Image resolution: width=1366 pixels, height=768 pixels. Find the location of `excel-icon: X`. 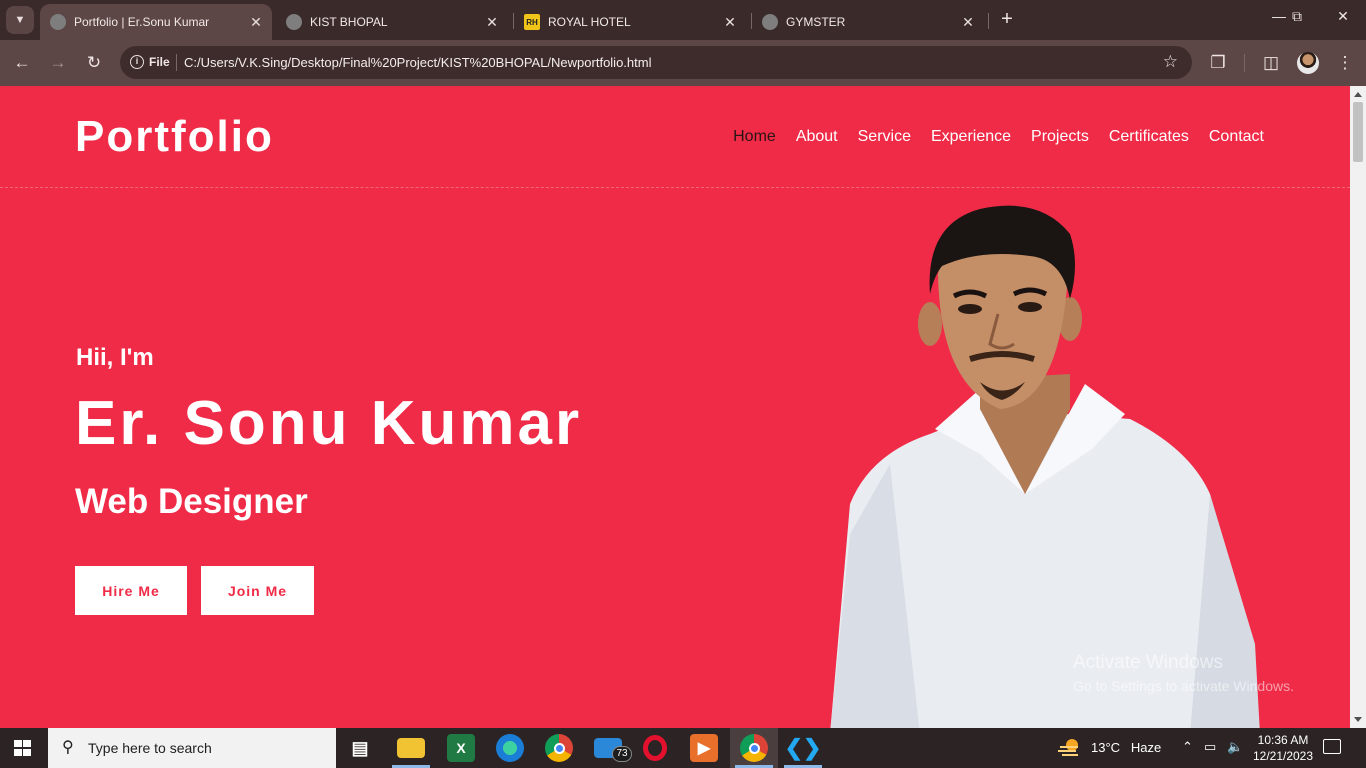

excel-icon: X is located at coordinates (461, 748).